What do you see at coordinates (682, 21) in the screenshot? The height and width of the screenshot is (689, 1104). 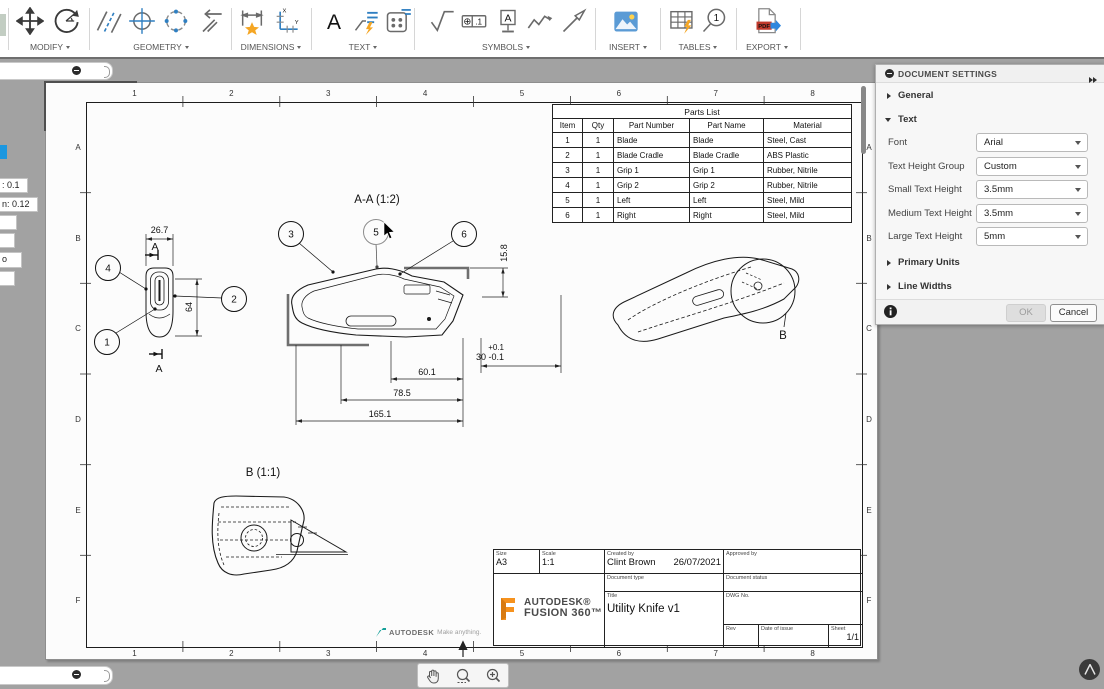 I see `table-icon` at bounding box center [682, 21].